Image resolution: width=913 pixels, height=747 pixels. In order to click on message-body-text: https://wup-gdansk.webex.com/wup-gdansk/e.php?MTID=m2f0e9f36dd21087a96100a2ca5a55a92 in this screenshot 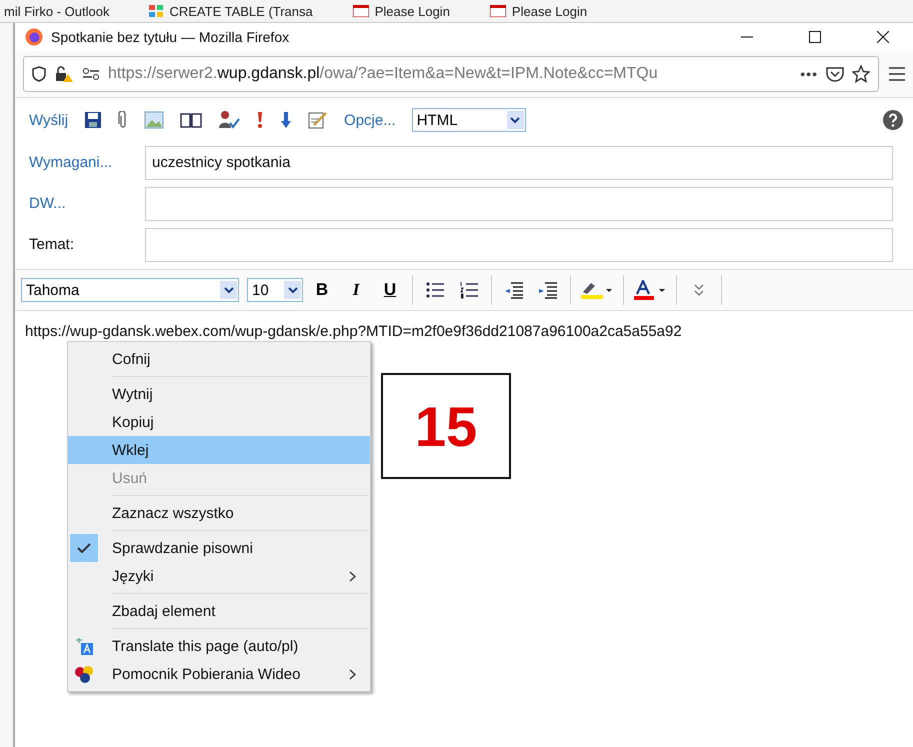, I will do `click(354, 331)`.